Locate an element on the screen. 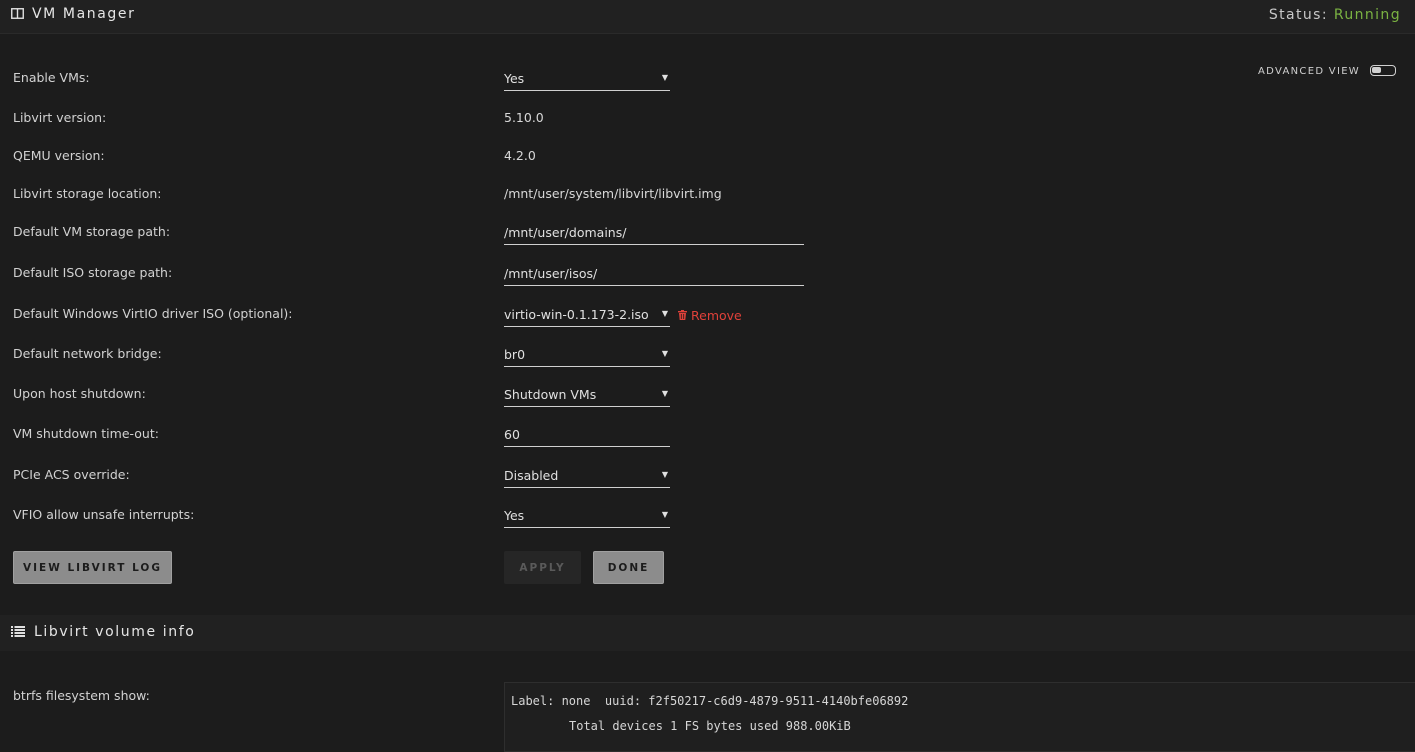 The image size is (1415, 752). qemu-version-value: 4.2.0 is located at coordinates (520, 155).